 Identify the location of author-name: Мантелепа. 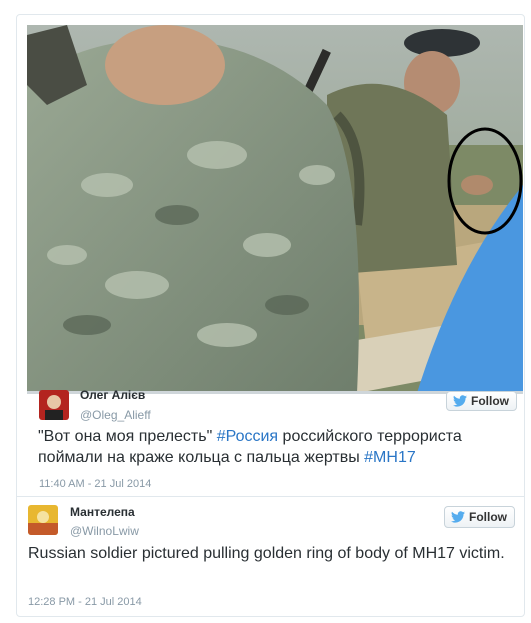
(102, 512).